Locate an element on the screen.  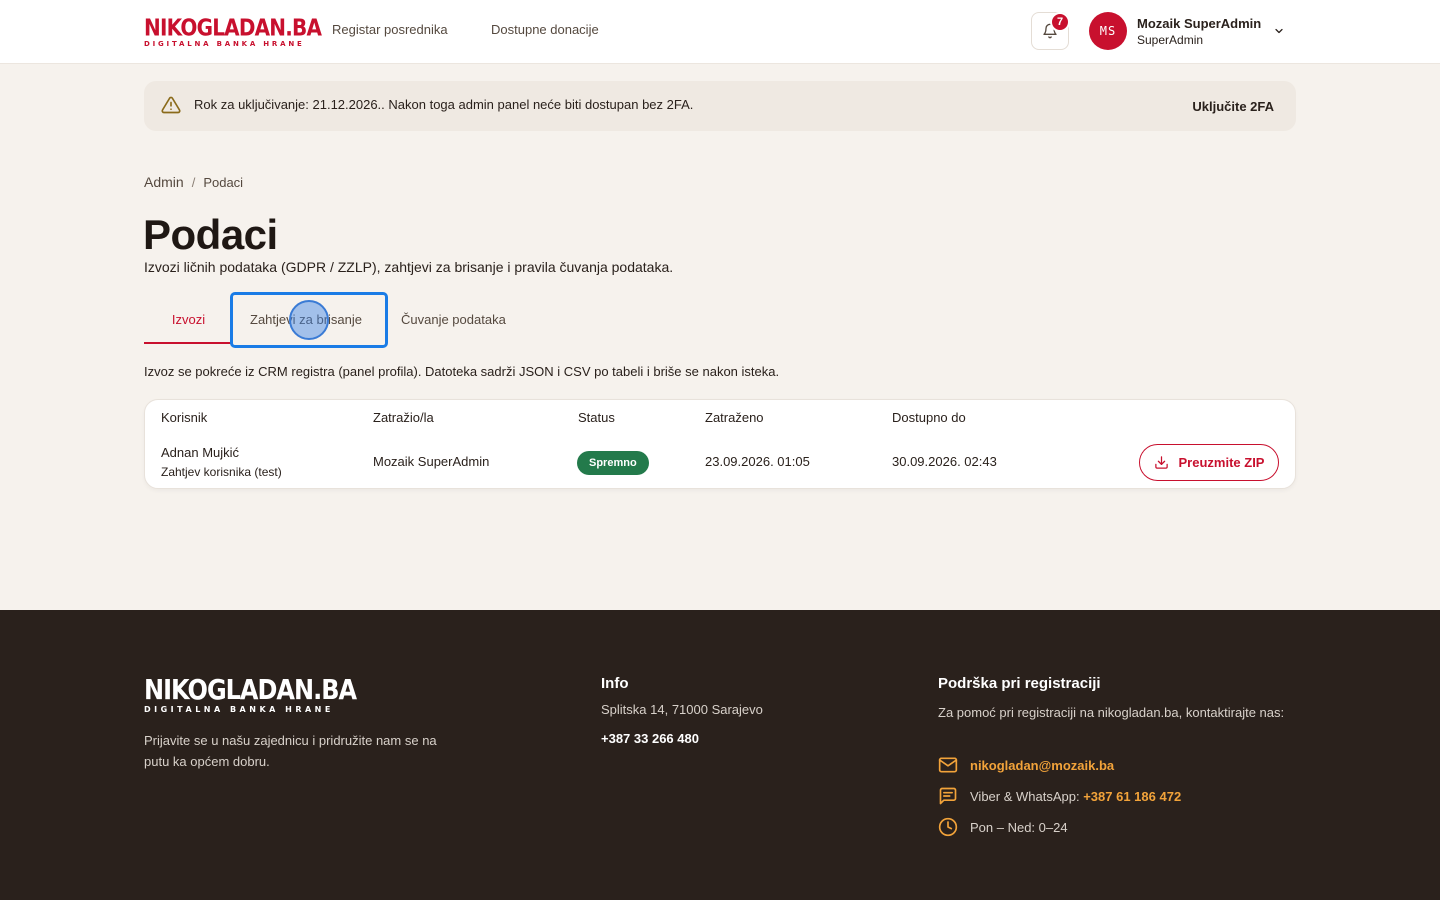
row-user-note: Zahtjev korisnika (test) is located at coordinates (221, 472).